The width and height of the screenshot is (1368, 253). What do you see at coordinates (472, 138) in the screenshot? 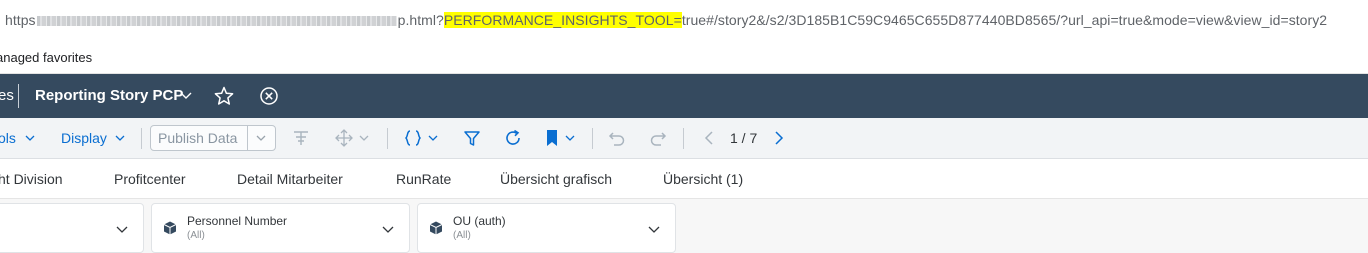
I see `filter-icon` at bounding box center [472, 138].